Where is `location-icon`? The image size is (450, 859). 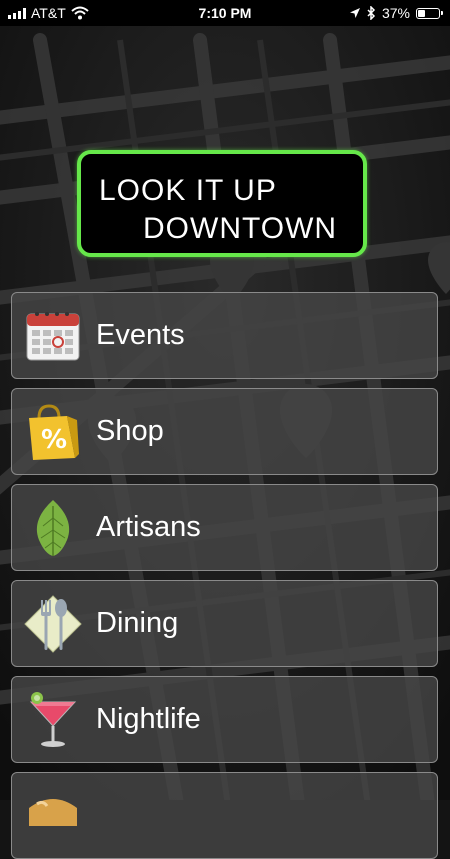 location-icon is located at coordinates (354, 13).